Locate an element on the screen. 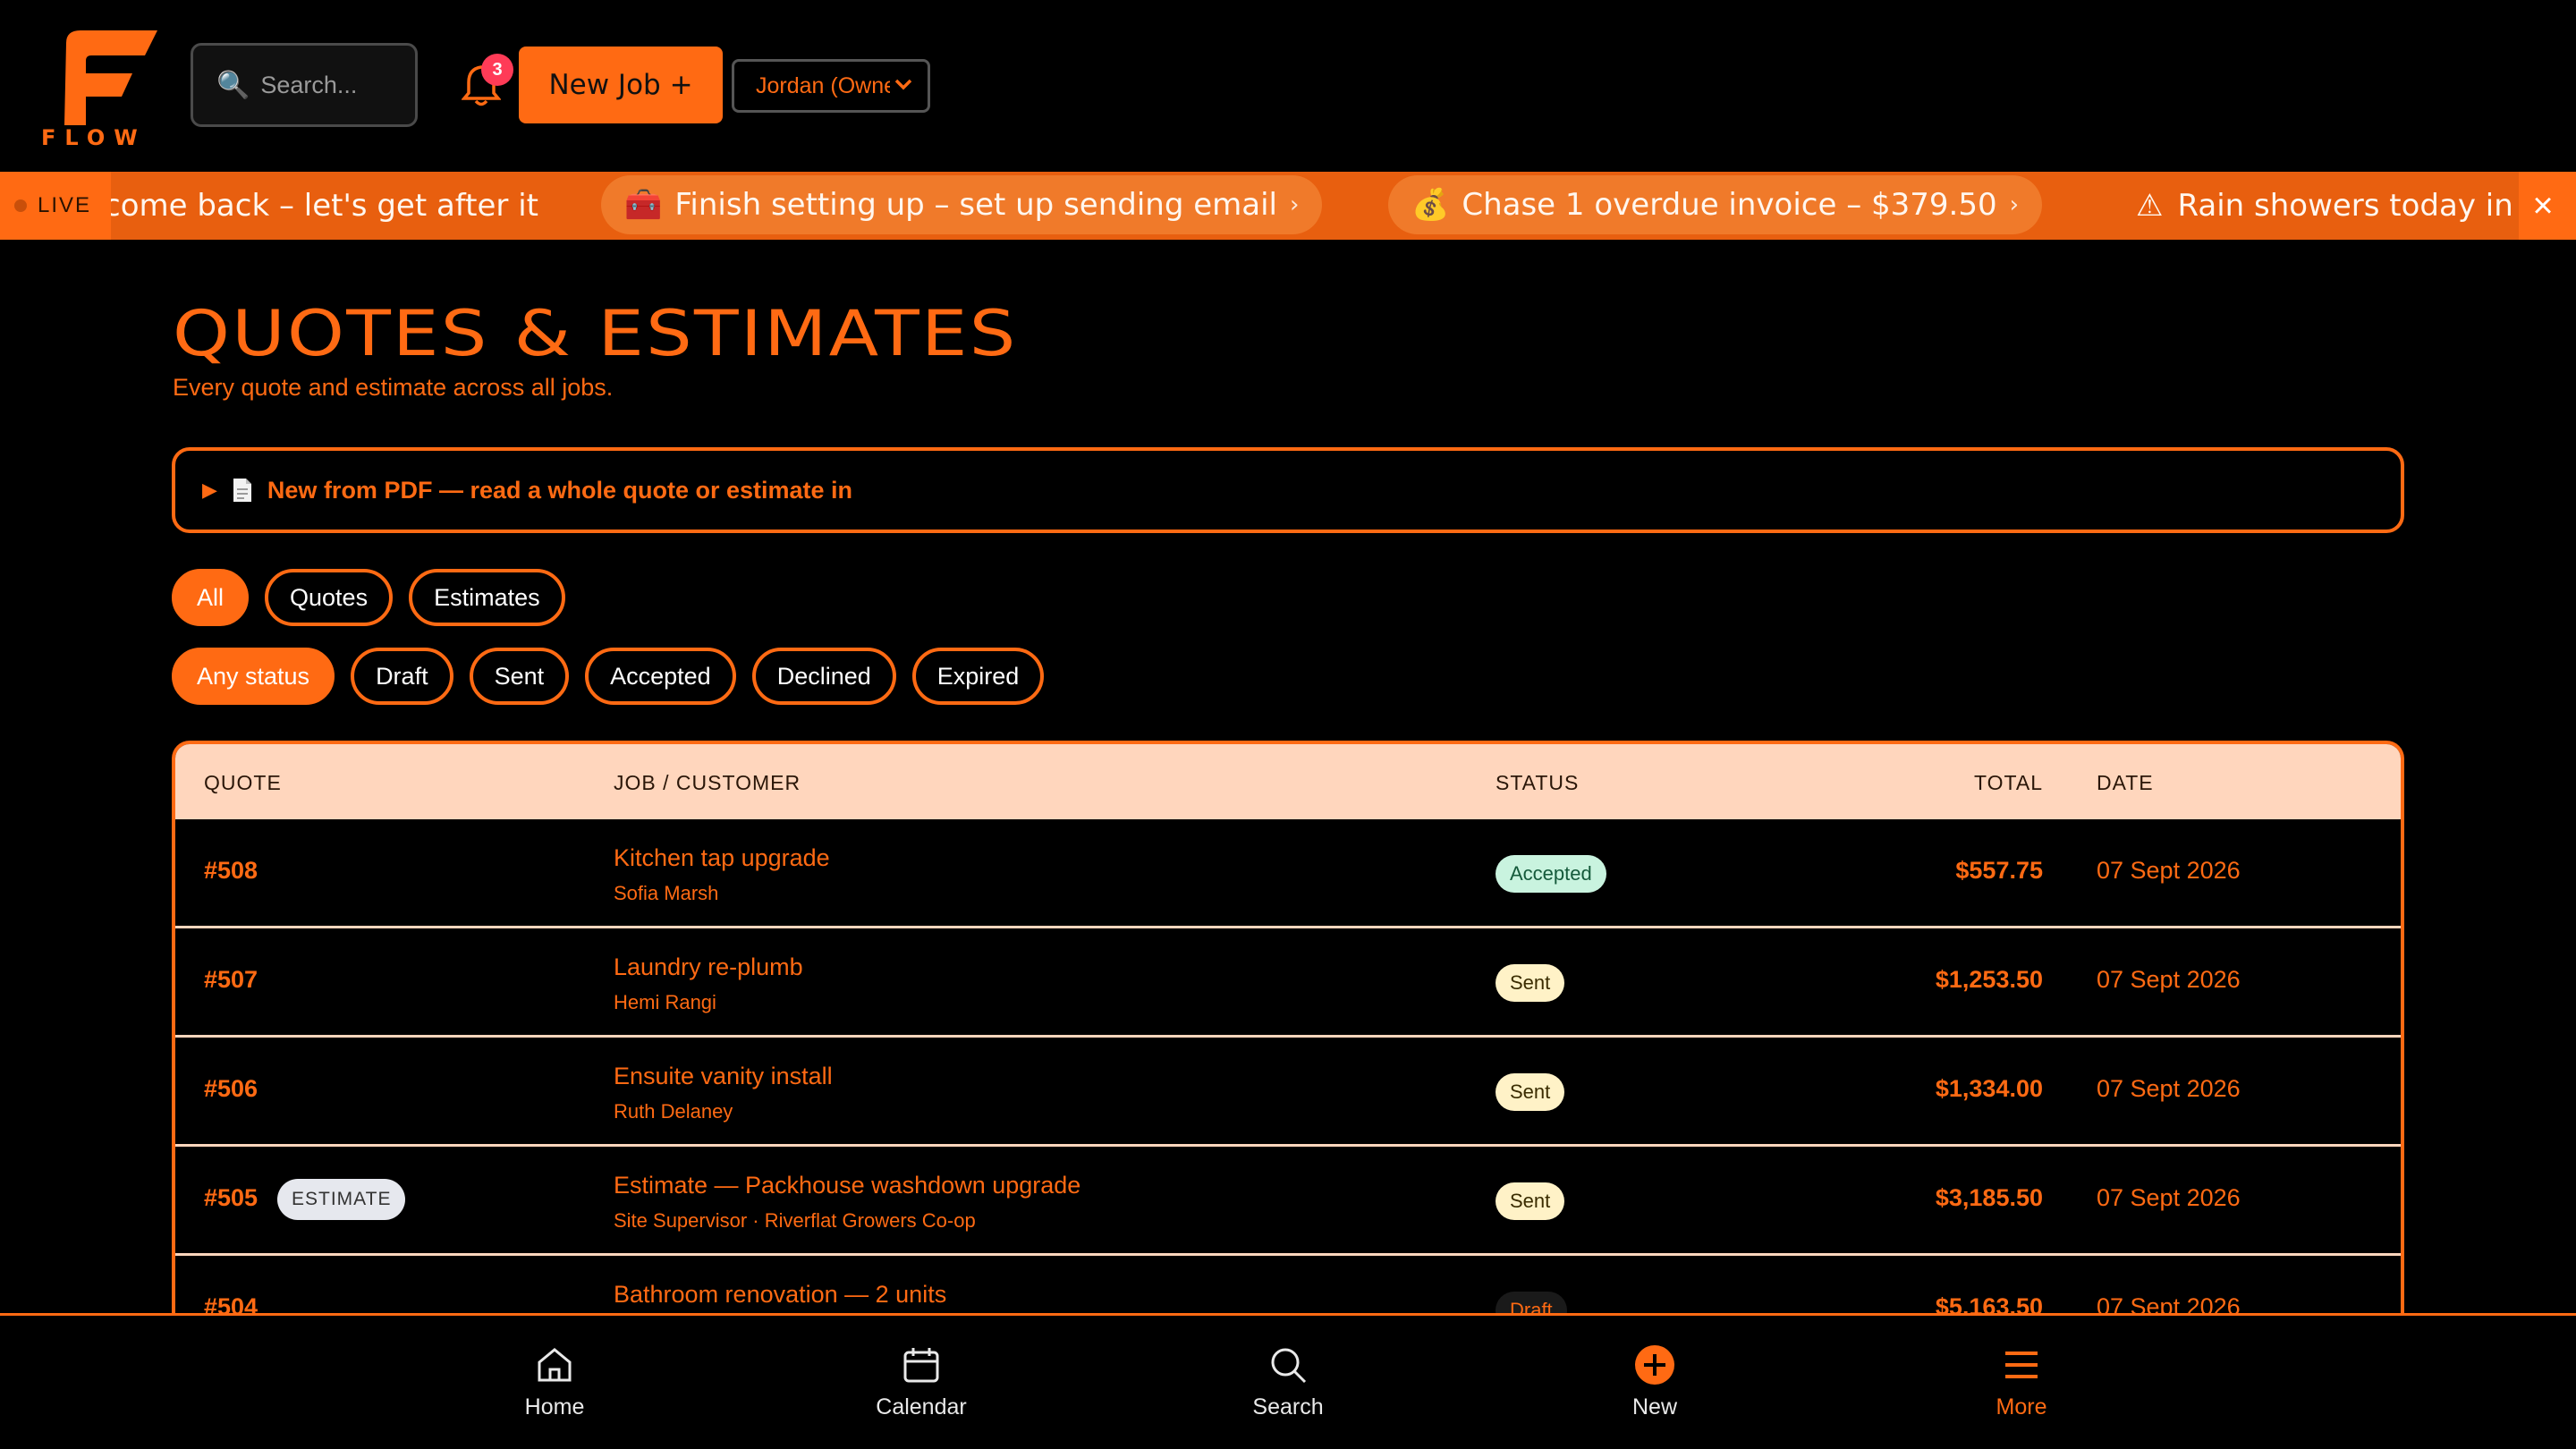 The width and height of the screenshot is (2576, 1449). quote-total: $3,185.50 is located at coordinates (1989, 1197).